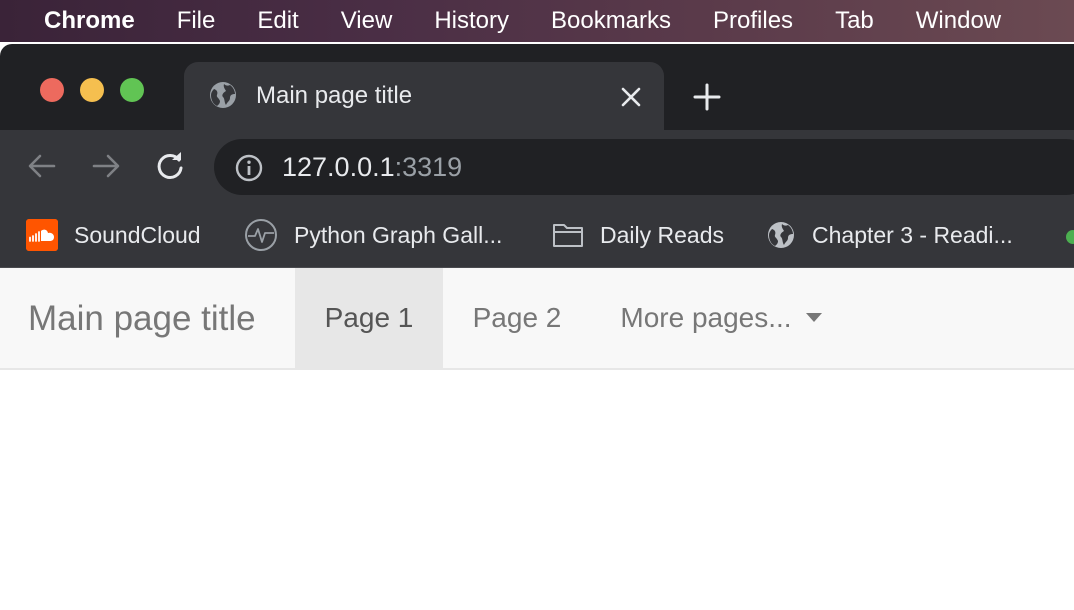  What do you see at coordinates (813, 318) in the screenshot?
I see `caret-down-icon` at bounding box center [813, 318].